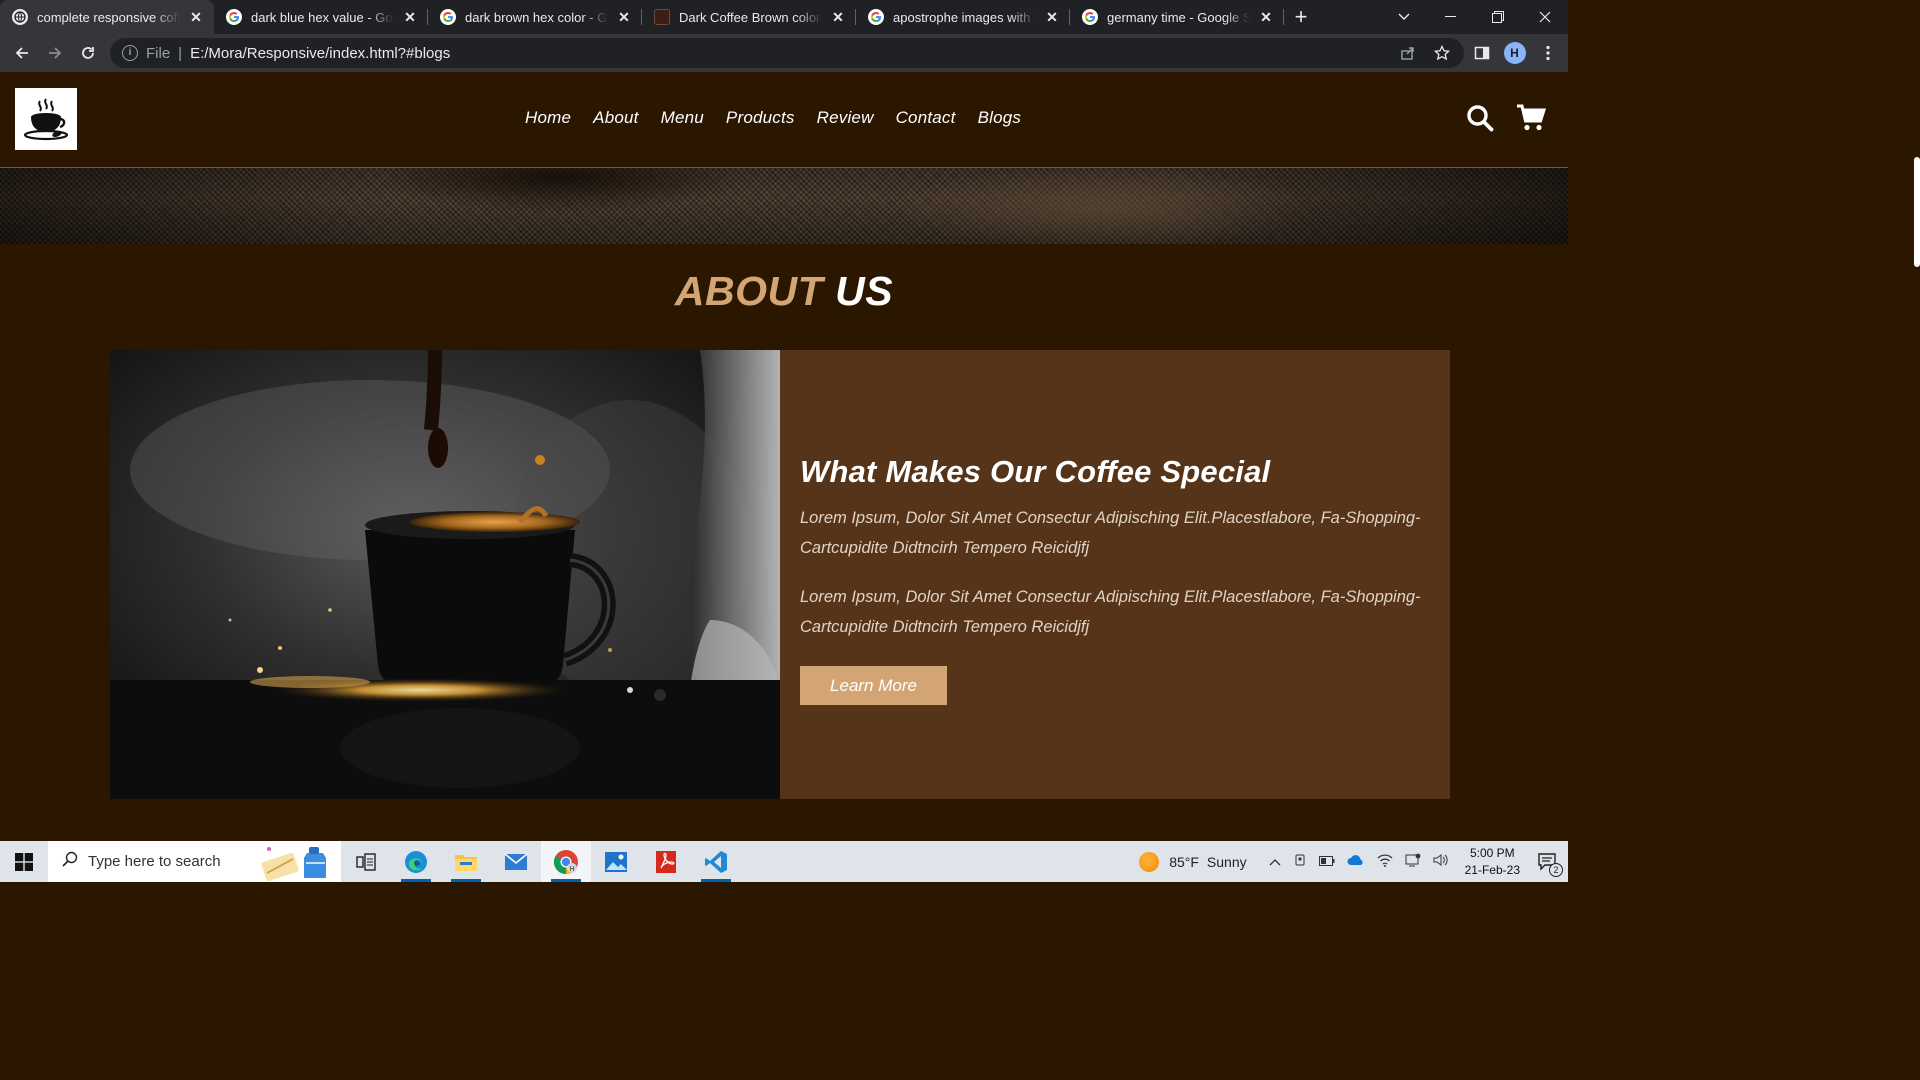 This screenshot has height=1080, width=1920. What do you see at coordinates (1556, 869) in the screenshot?
I see `notification-count-badge: 2` at bounding box center [1556, 869].